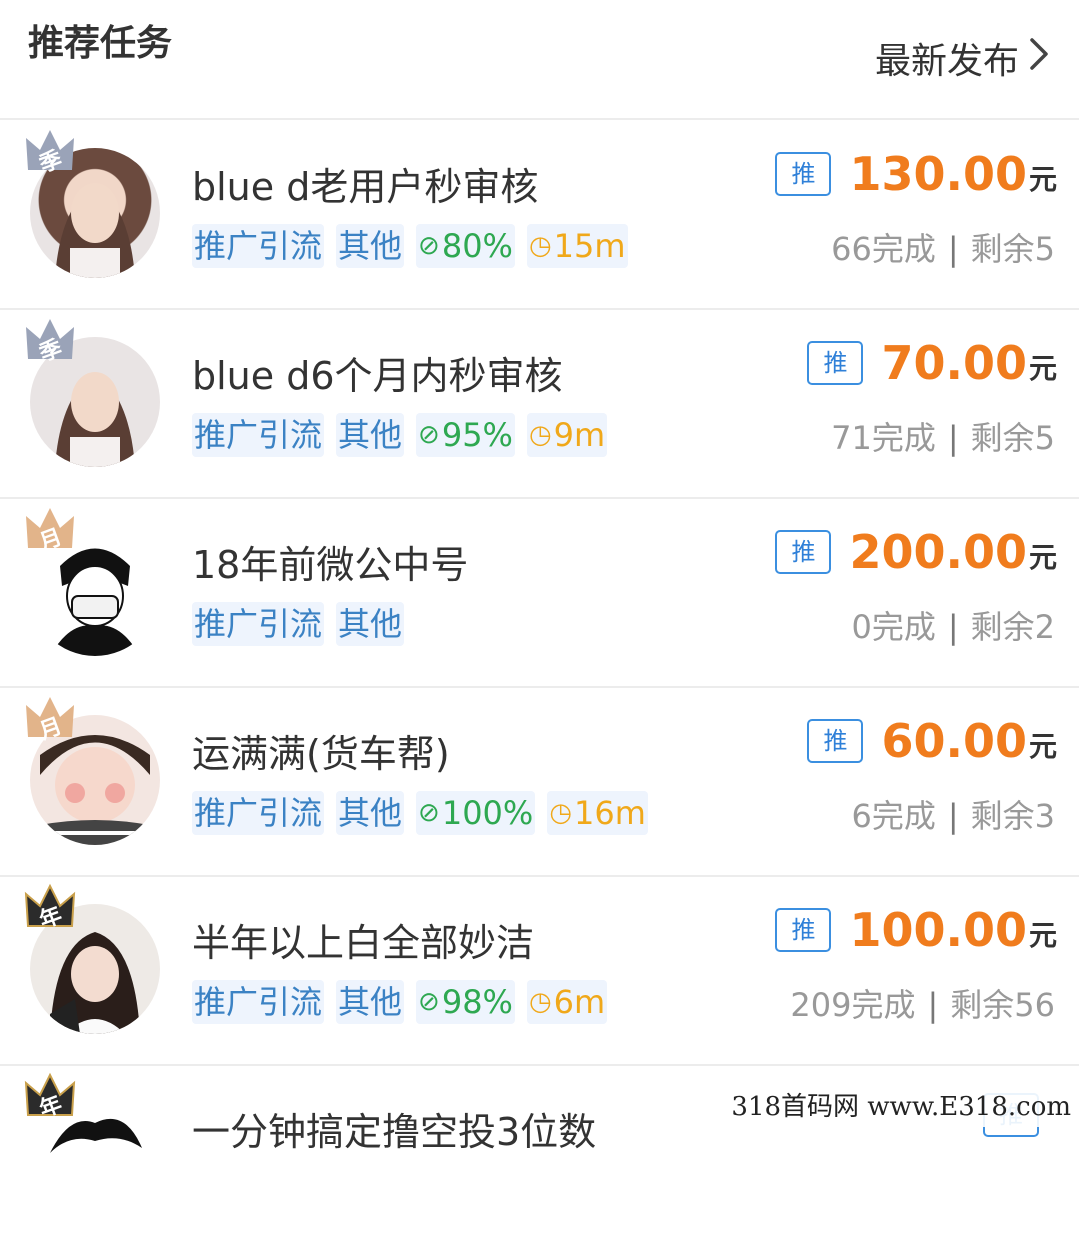 Image resolution: width=1079 pixels, height=1253 pixels. Describe the element at coordinates (1012, 627) in the screenshot. I see `remaining-count: 剩余2` at that location.